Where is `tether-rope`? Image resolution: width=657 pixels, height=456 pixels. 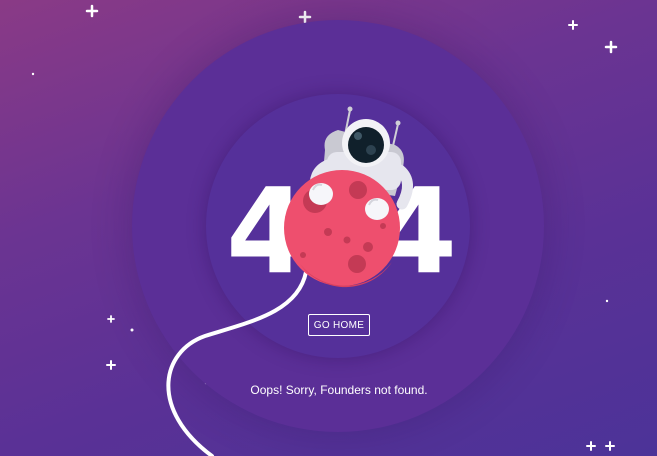 tether-rope is located at coordinates (237, 363).